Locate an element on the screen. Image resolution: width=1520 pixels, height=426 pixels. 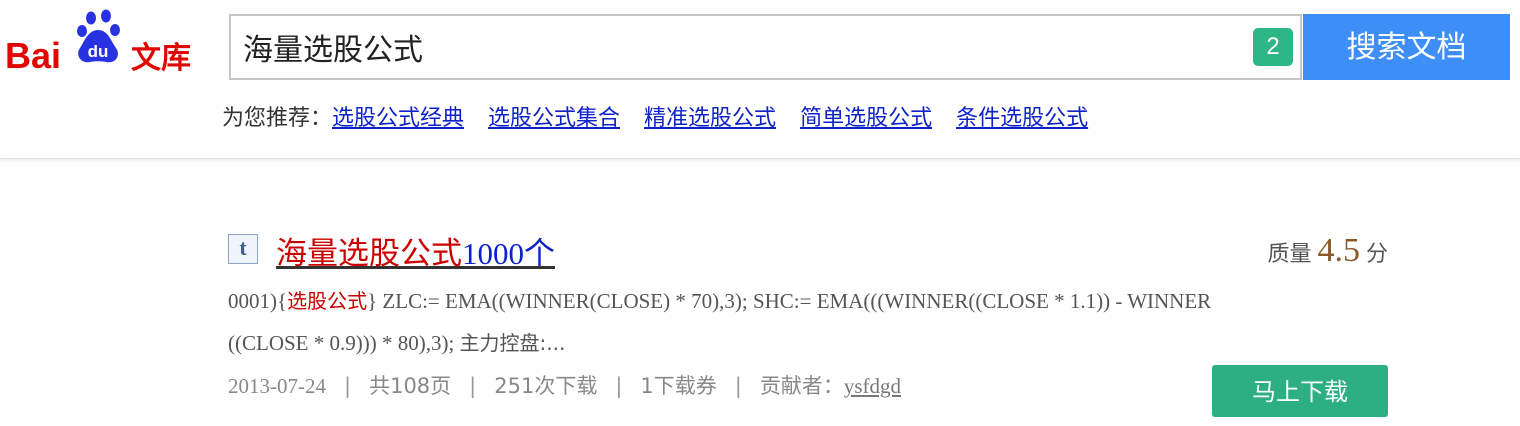
baidu-wenku-logo: du Bai 文库 is located at coordinates (107, 43).